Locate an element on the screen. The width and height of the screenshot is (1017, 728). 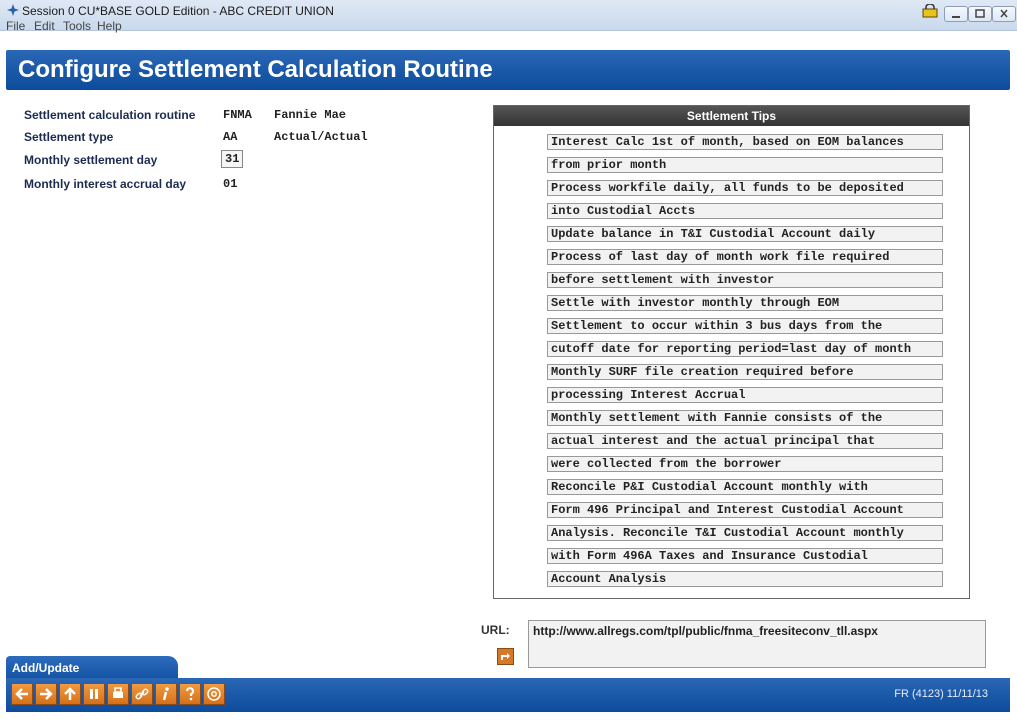
tip-line: Settle with investor monthly through EOM is located at coordinates (745, 303).